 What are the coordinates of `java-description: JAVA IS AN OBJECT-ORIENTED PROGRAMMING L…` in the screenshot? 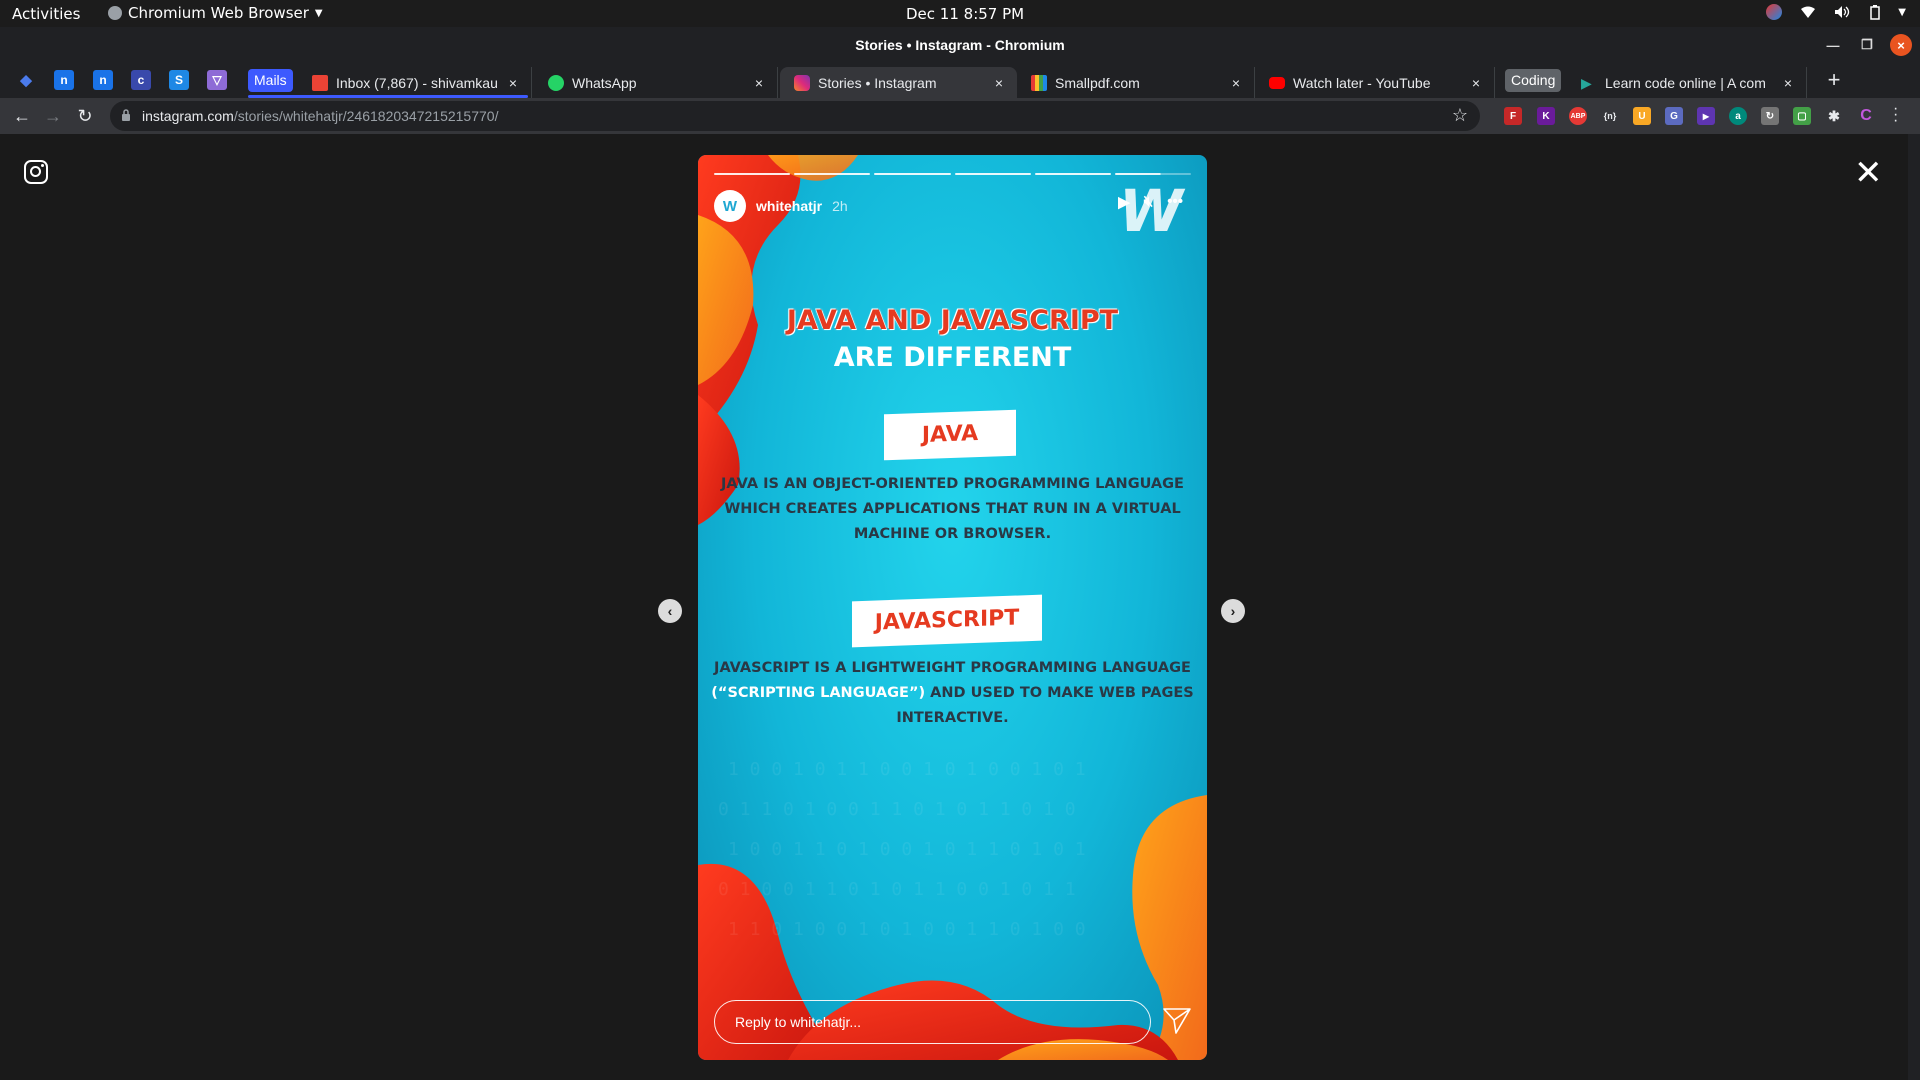 It's located at (952, 509).